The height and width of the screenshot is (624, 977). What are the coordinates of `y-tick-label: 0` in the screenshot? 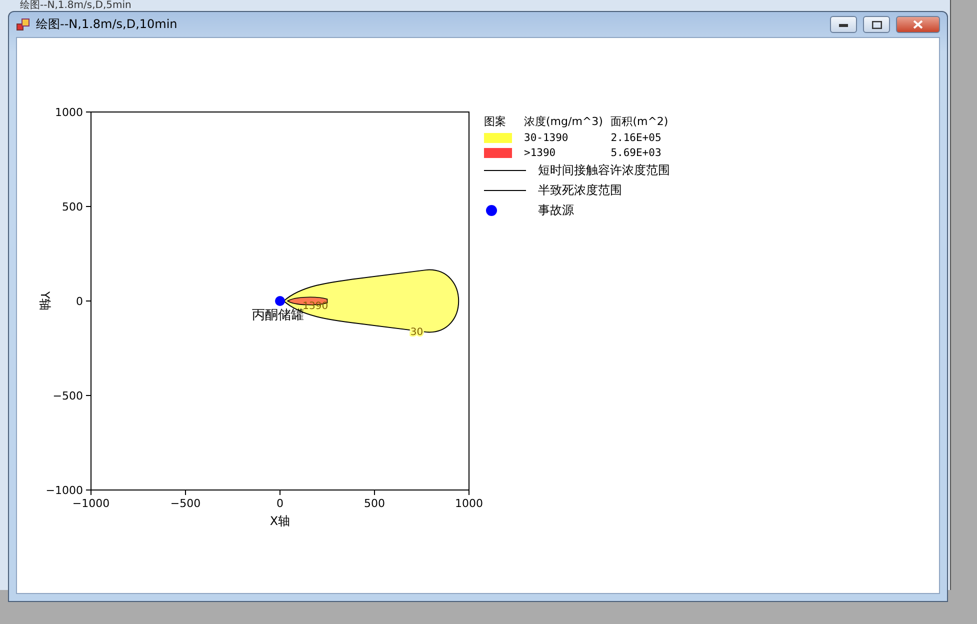 It's located at (79, 301).